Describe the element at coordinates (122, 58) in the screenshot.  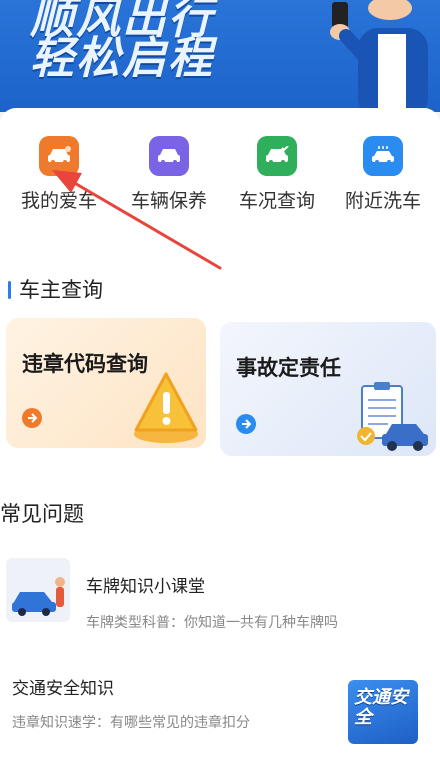
I see `hero-title-line2: 轻松启程` at that location.